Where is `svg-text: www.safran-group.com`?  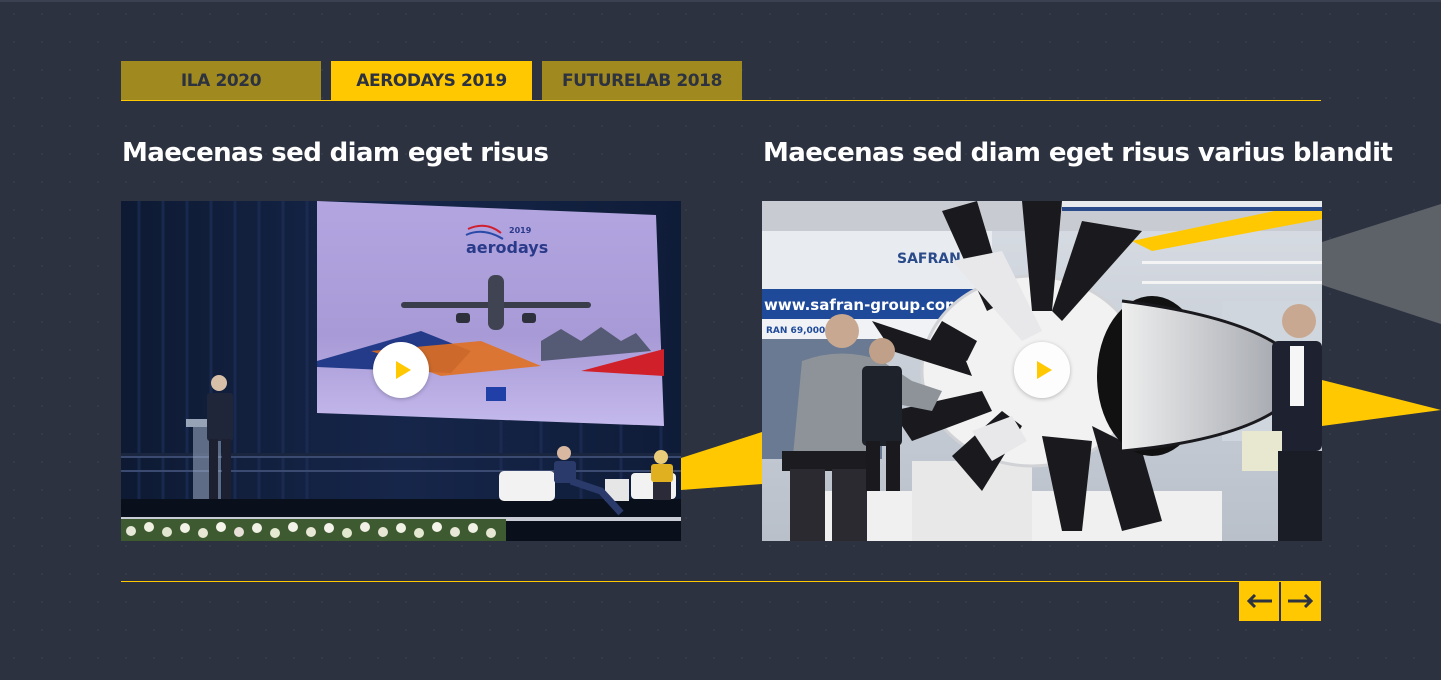
svg-text: www.safran-group.com is located at coordinates (862, 305).